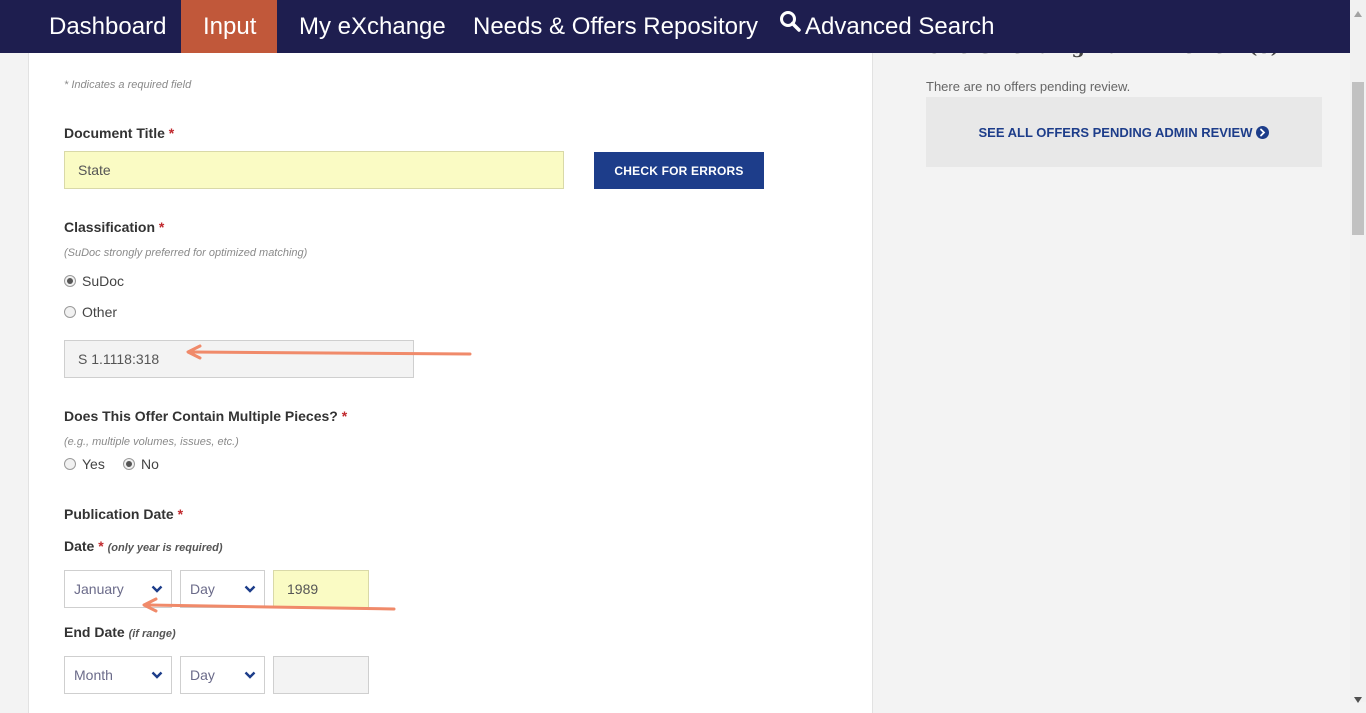  Describe the element at coordinates (1358, 696) in the screenshot. I see `scroll-down-icon` at that location.